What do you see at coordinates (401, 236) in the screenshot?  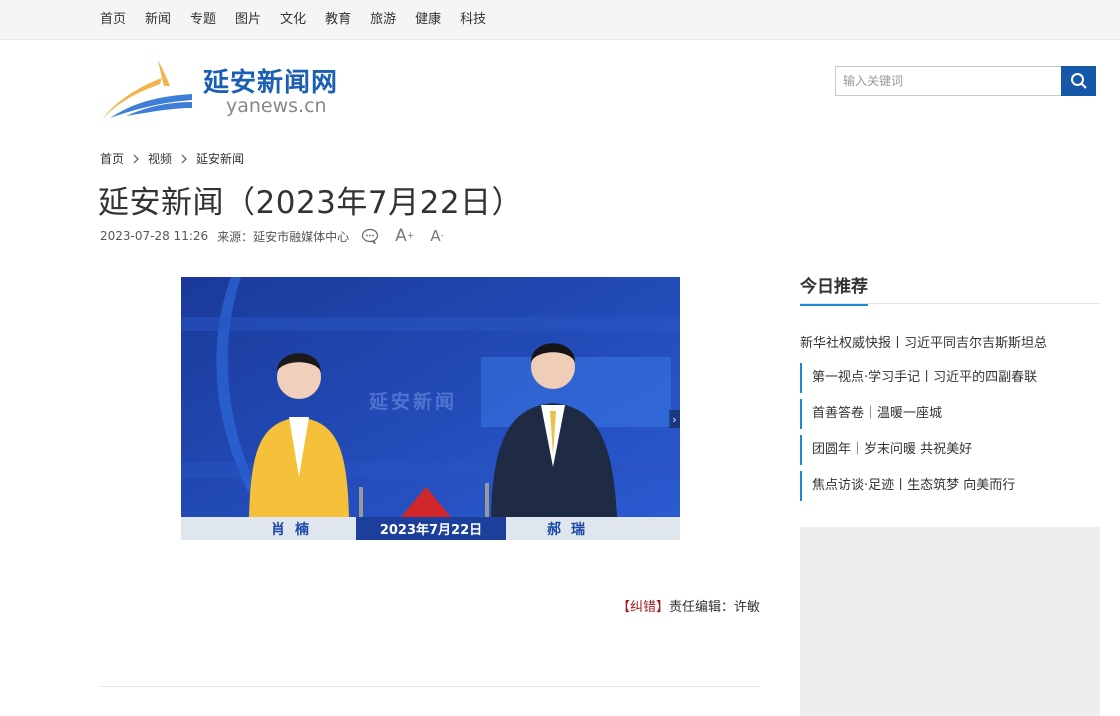 I see `font-increase-icon: A` at bounding box center [401, 236].